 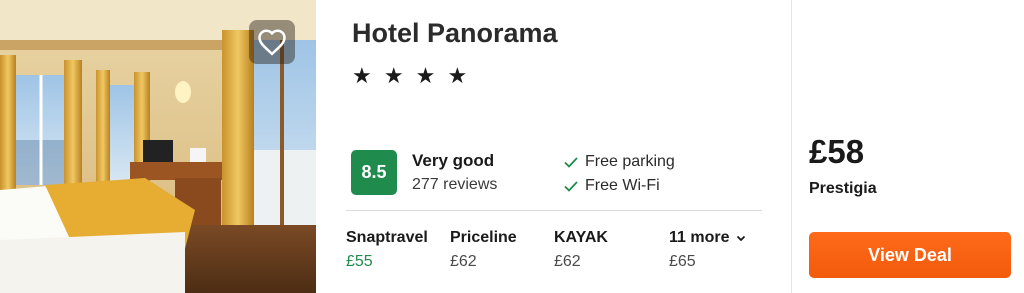 What do you see at coordinates (483, 237) in the screenshot?
I see `deal-provider: Priceline` at bounding box center [483, 237].